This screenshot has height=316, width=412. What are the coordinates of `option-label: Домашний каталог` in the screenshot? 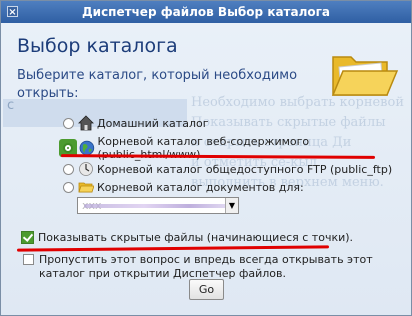 It's located at (153, 123).